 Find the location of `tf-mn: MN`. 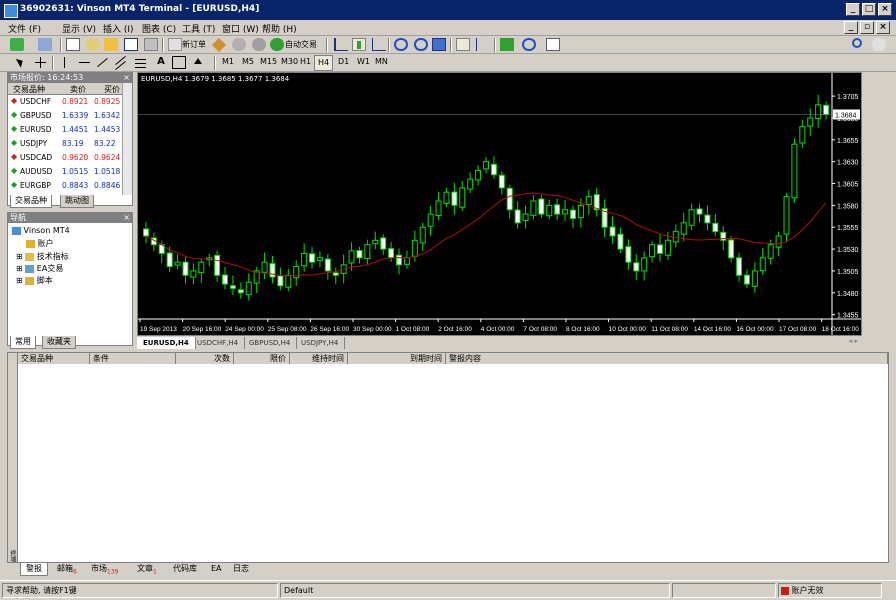

tf-mn: MN is located at coordinates (381, 61).